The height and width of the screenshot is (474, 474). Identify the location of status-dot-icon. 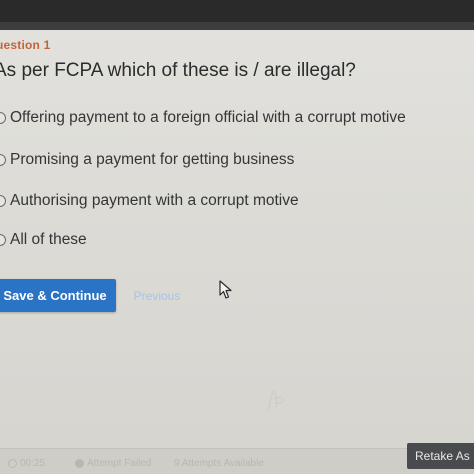
(79, 463).